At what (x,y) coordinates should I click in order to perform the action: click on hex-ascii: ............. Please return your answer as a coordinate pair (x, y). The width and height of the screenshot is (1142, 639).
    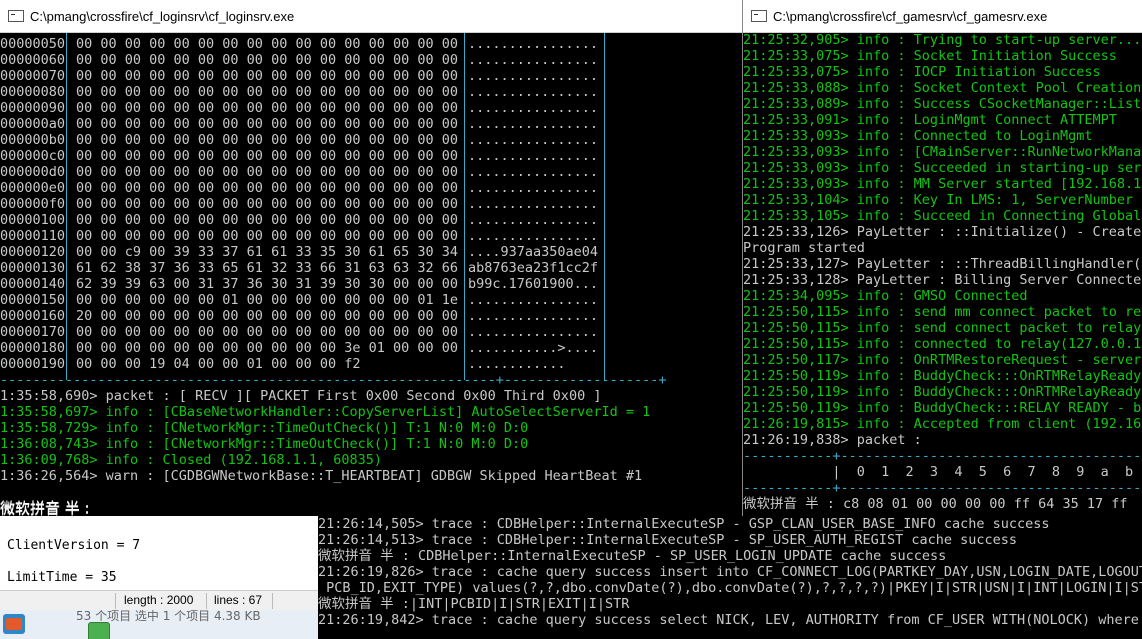
    Looking at the image, I should click on (517, 364).